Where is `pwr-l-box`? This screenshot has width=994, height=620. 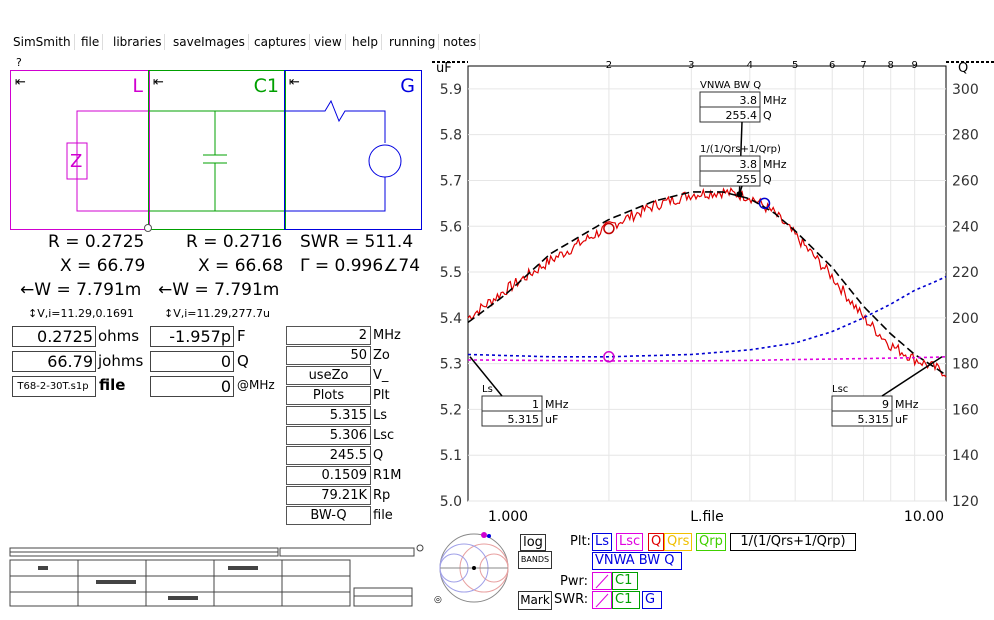
pwr-l-box is located at coordinates (602, 581).